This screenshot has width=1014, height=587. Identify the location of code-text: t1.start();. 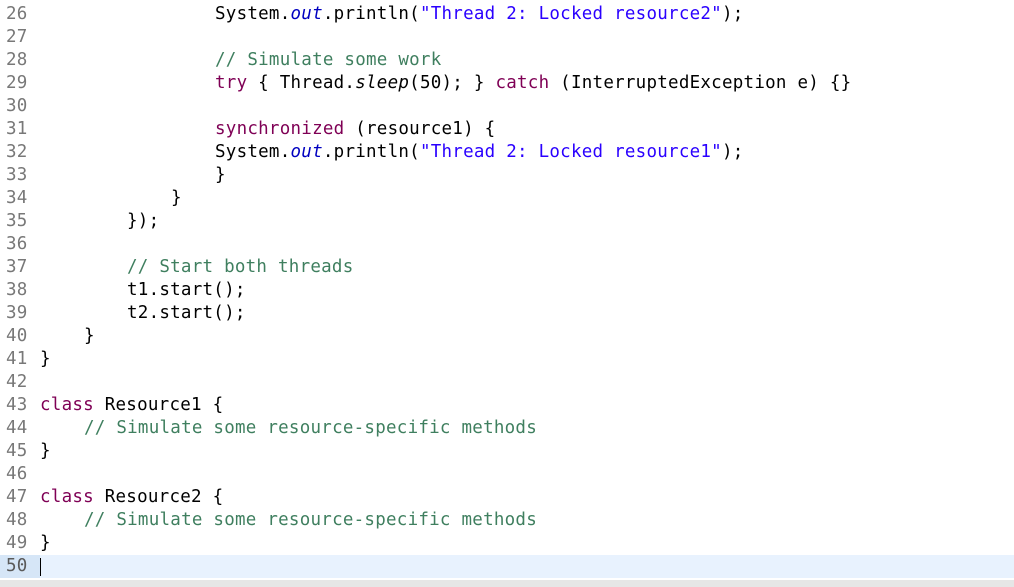
(186, 290).